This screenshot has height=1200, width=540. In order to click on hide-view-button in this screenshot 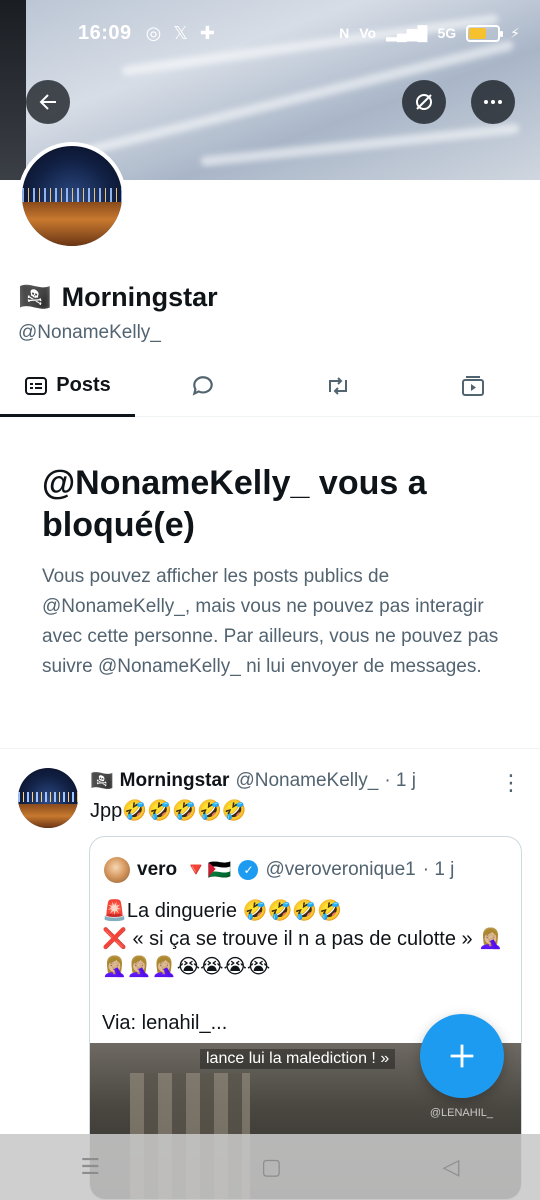, I will do `click(424, 102)`.